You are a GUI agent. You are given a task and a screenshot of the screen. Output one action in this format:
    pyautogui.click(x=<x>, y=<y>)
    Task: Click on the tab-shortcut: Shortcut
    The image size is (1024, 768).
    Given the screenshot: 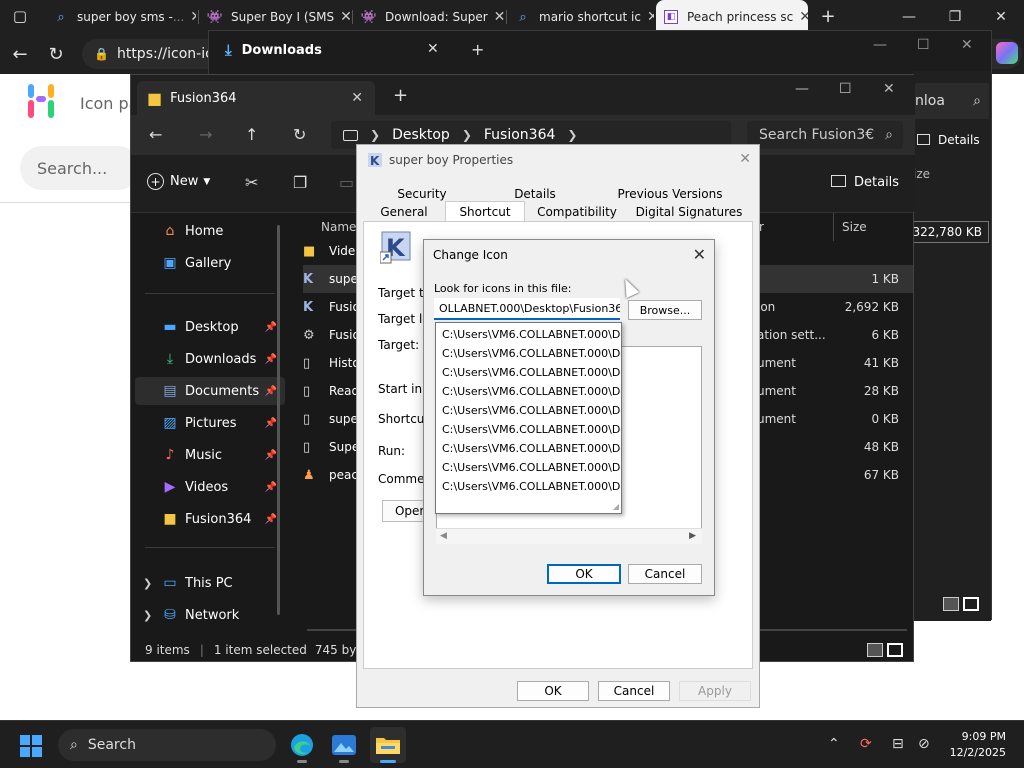 What is the action you would take?
    pyautogui.click(x=485, y=211)
    